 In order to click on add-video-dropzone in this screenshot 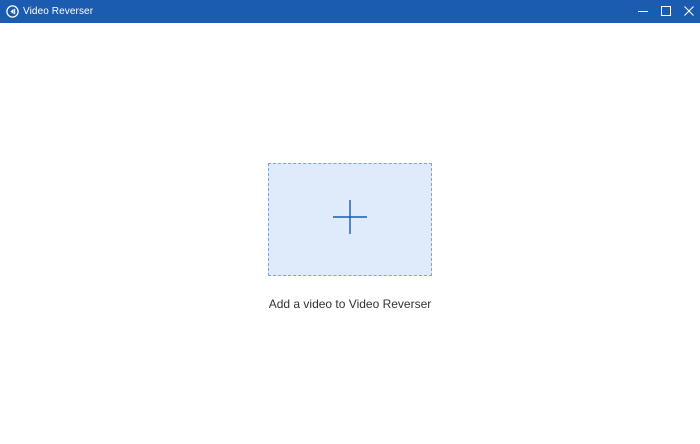, I will do `click(350, 219)`.